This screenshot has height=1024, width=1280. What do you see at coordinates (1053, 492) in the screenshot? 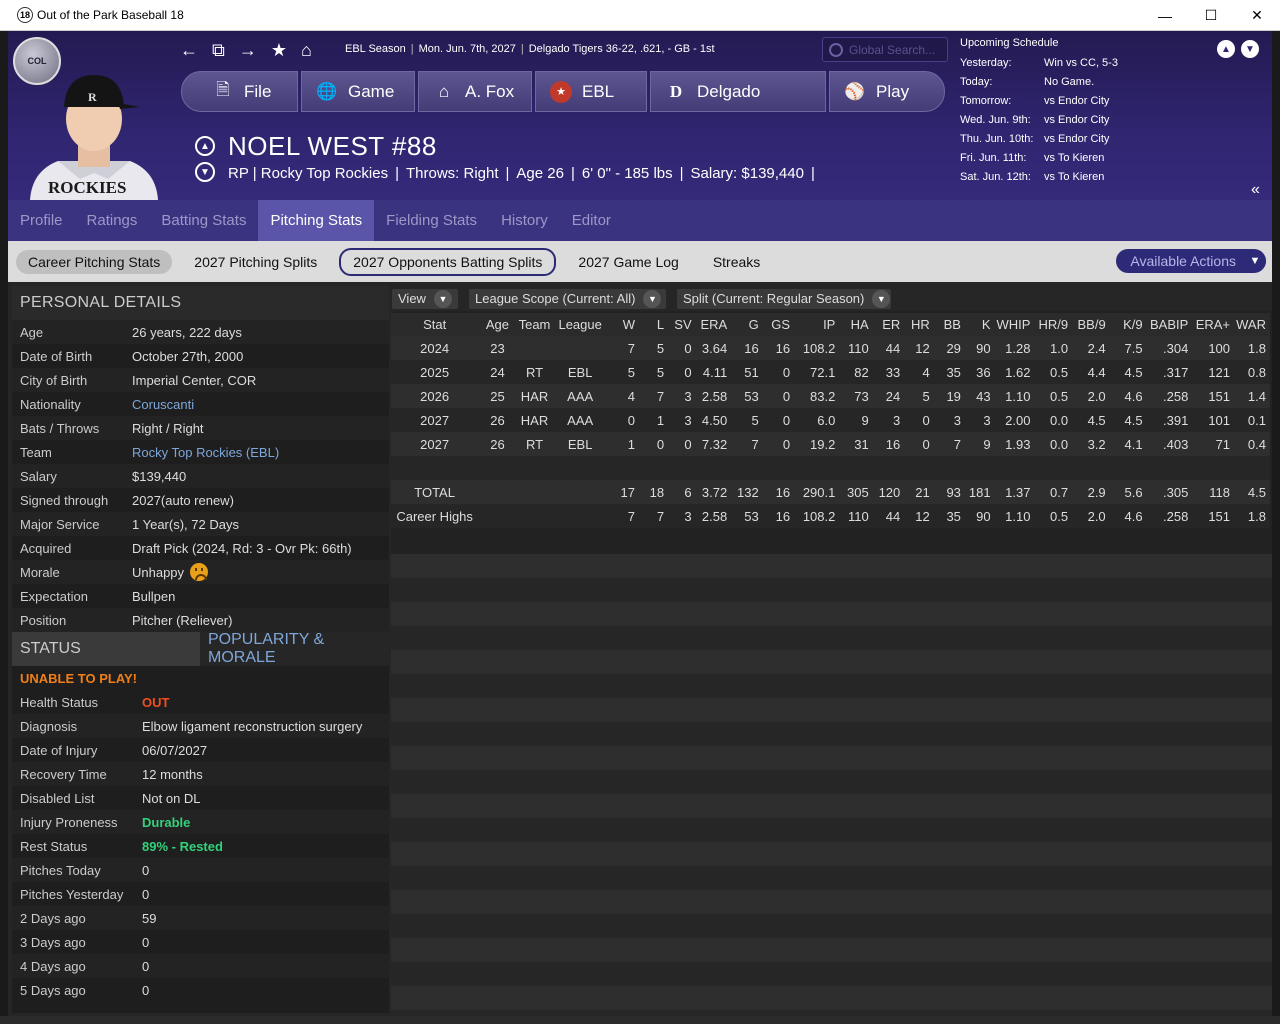
I see `table-cell: 0.7` at bounding box center [1053, 492].